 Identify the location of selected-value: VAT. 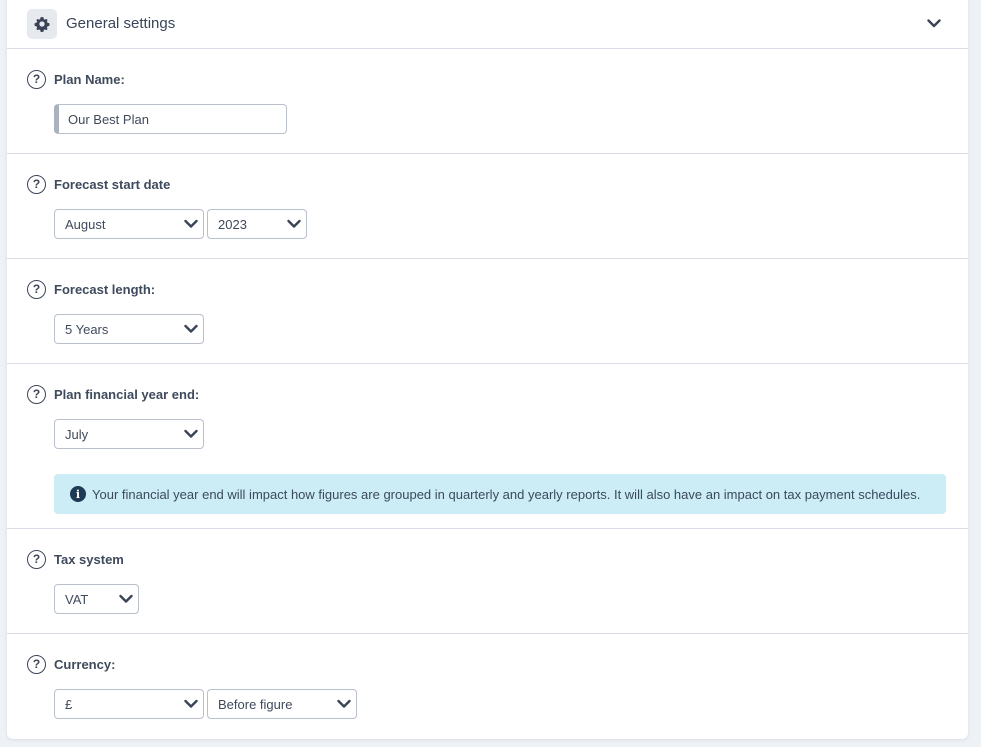
(77, 599).